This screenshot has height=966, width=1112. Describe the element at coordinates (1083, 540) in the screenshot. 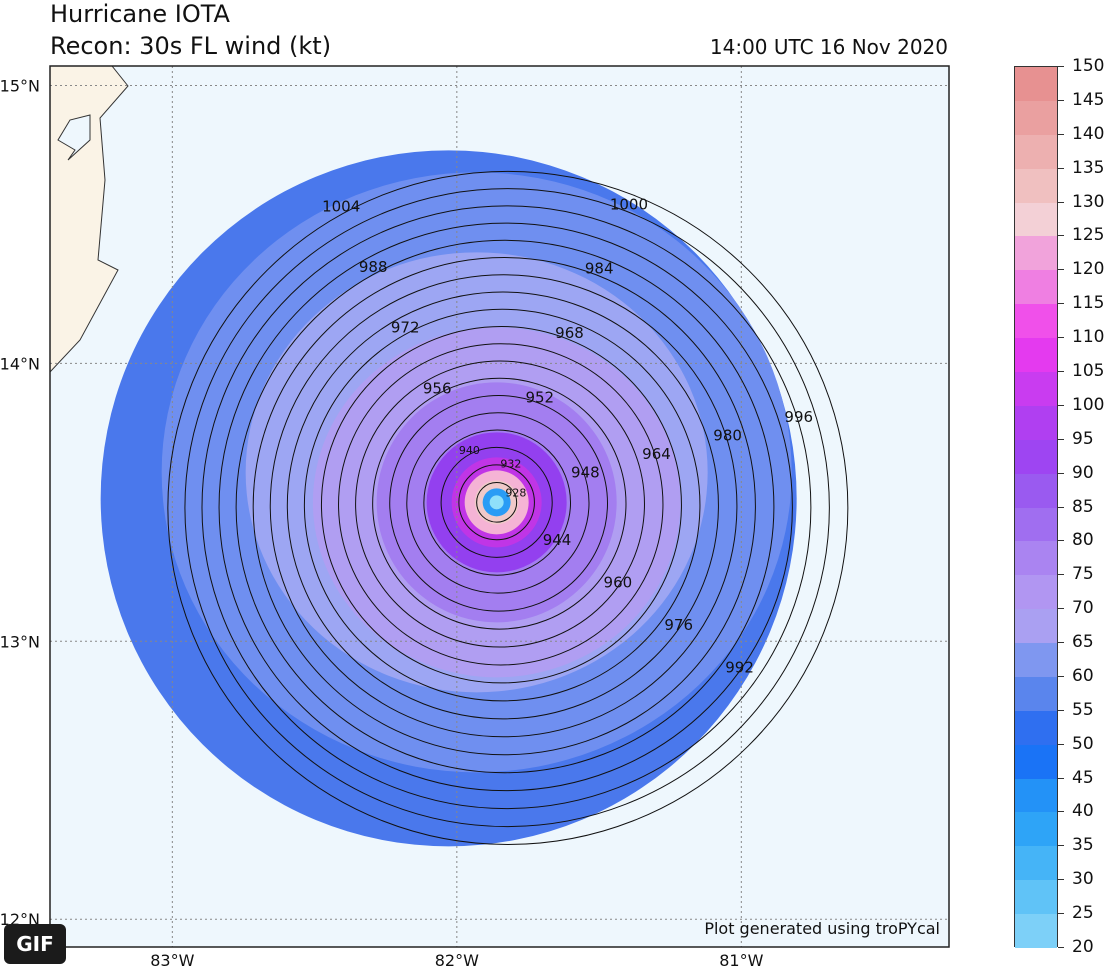

I see `colorbar-tick-label: 80` at that location.